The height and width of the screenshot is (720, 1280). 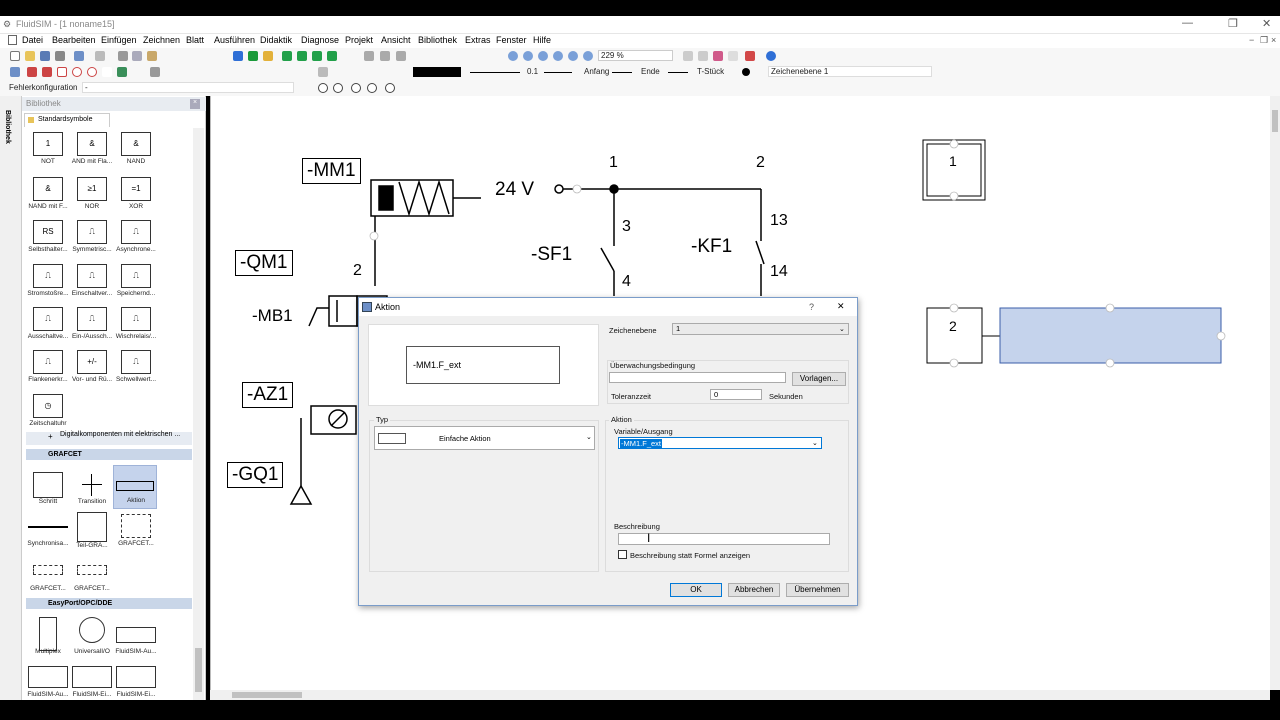 What do you see at coordinates (528, 56) in the screenshot?
I see `zoom-out-icon` at bounding box center [528, 56].